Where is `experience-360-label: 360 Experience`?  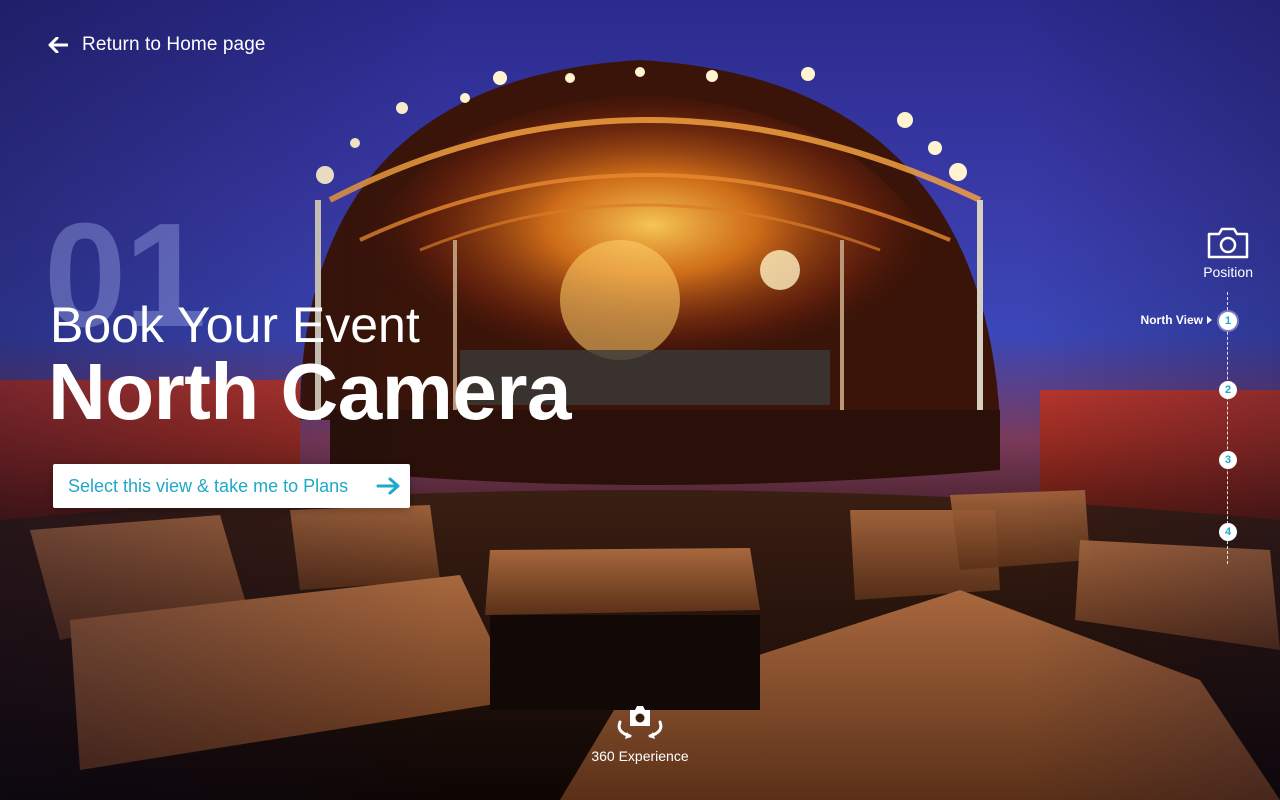 experience-360-label: 360 Experience is located at coordinates (640, 756).